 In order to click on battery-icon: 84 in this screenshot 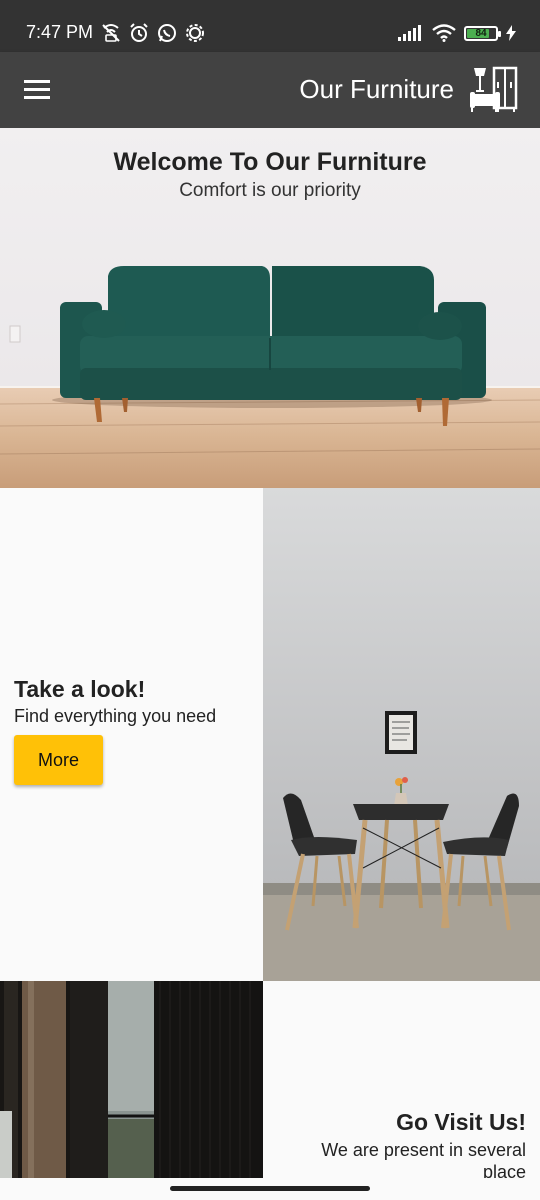, I will do `click(482, 33)`.